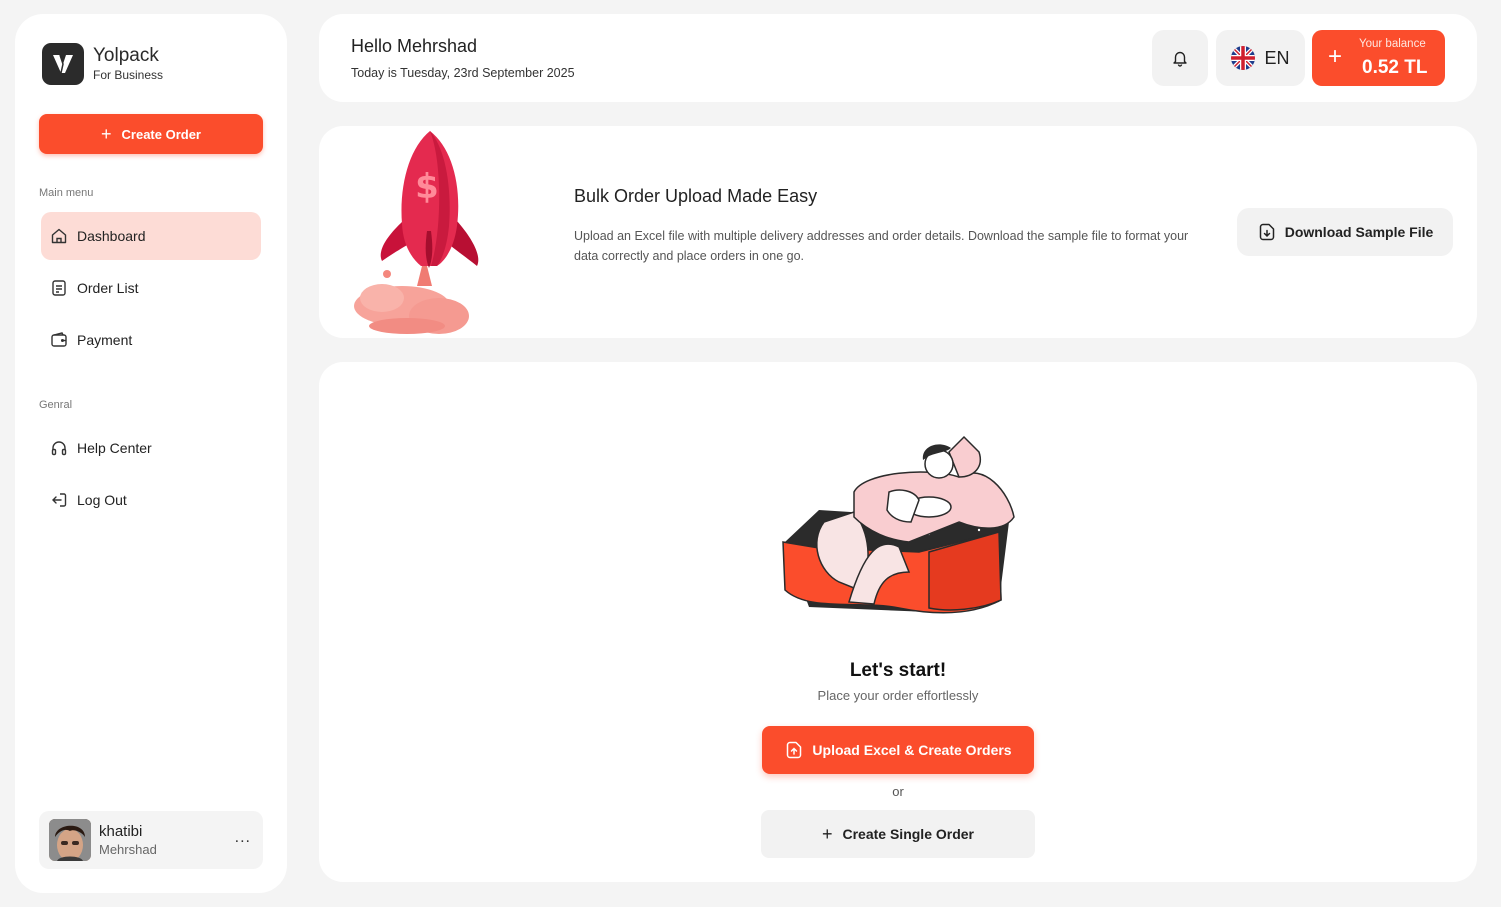  I want to click on start-subtitle: Place your order effortlessly, so click(898, 695).